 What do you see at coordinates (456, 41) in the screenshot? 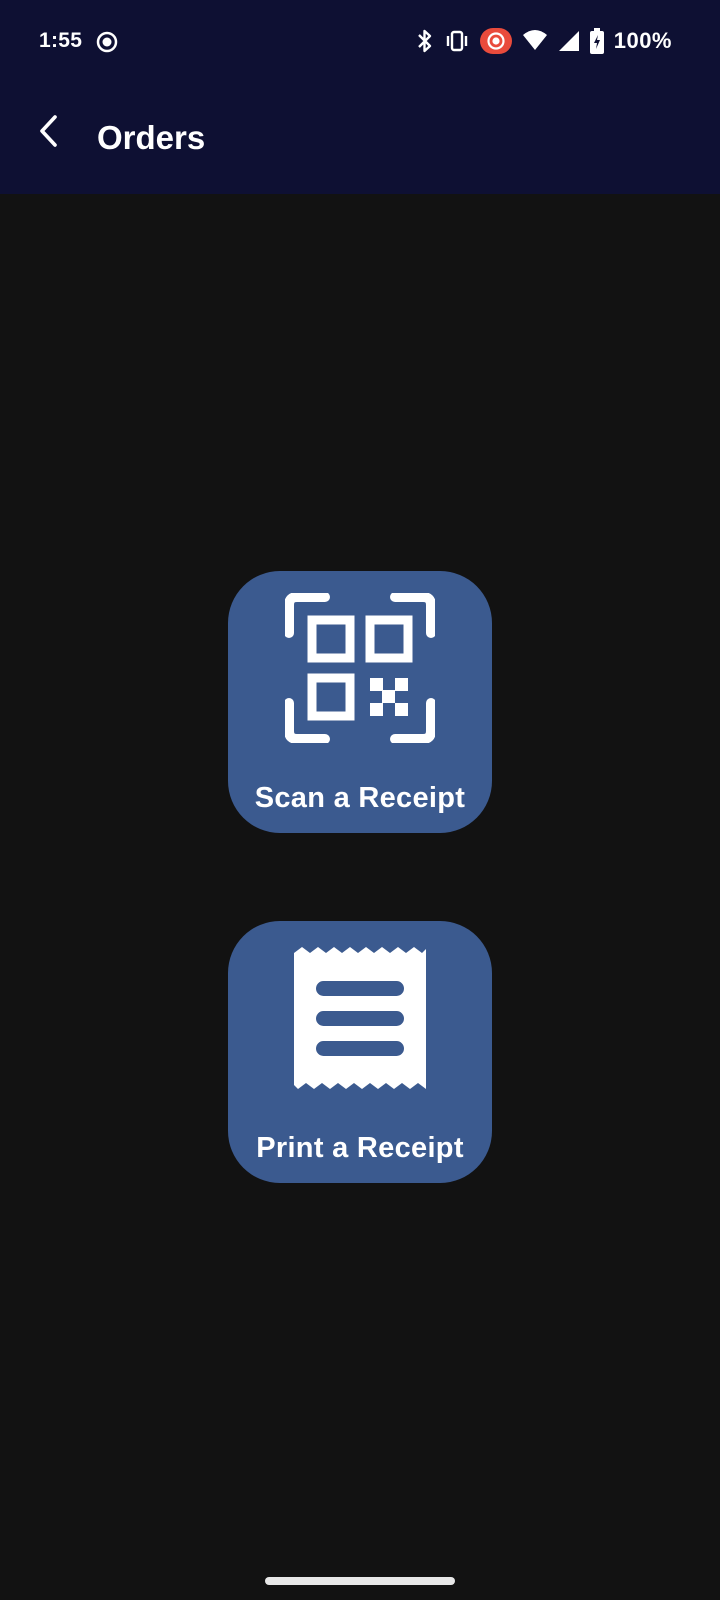
I see `vibrate-icon` at bounding box center [456, 41].